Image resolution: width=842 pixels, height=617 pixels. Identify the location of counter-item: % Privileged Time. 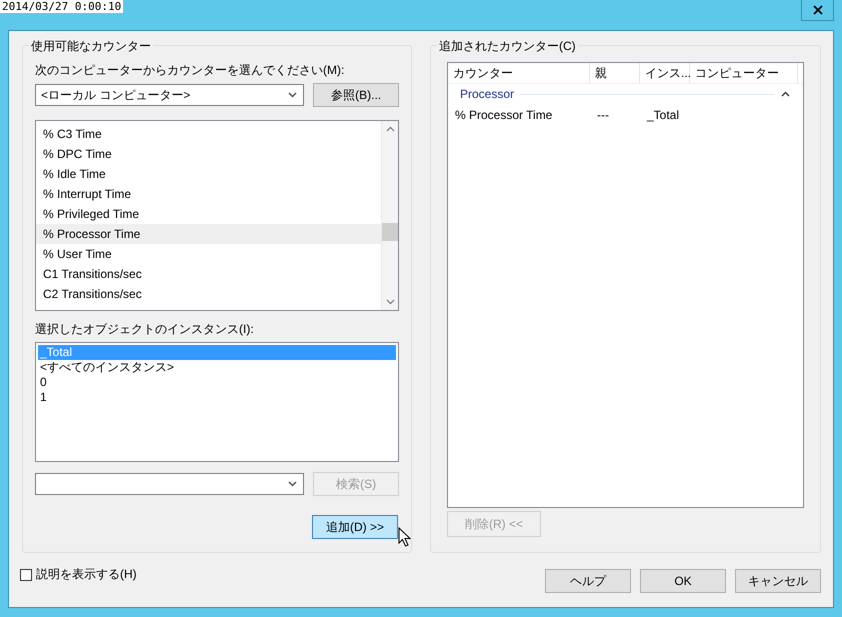
(208, 214).